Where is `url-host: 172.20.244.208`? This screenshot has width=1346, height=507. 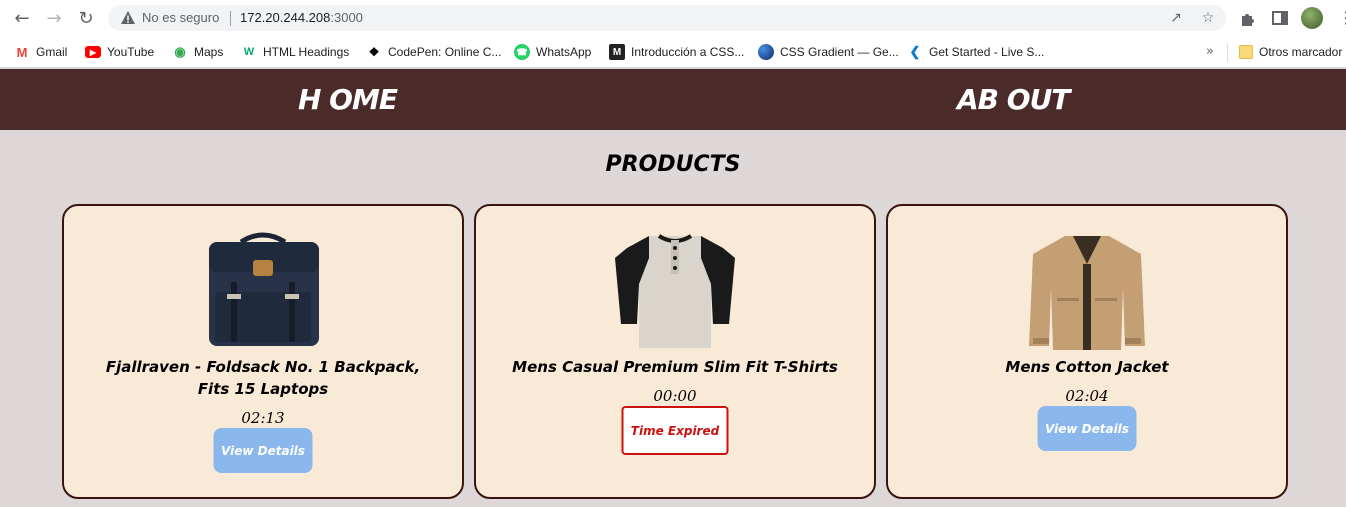 url-host: 172.20.244.208 is located at coordinates (285, 17).